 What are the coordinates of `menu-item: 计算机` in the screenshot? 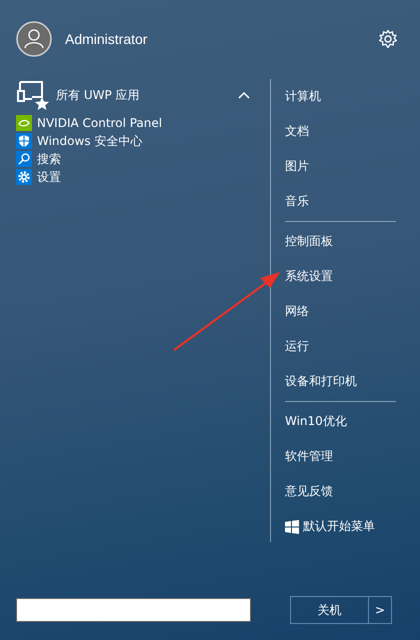 It's located at (347, 96).